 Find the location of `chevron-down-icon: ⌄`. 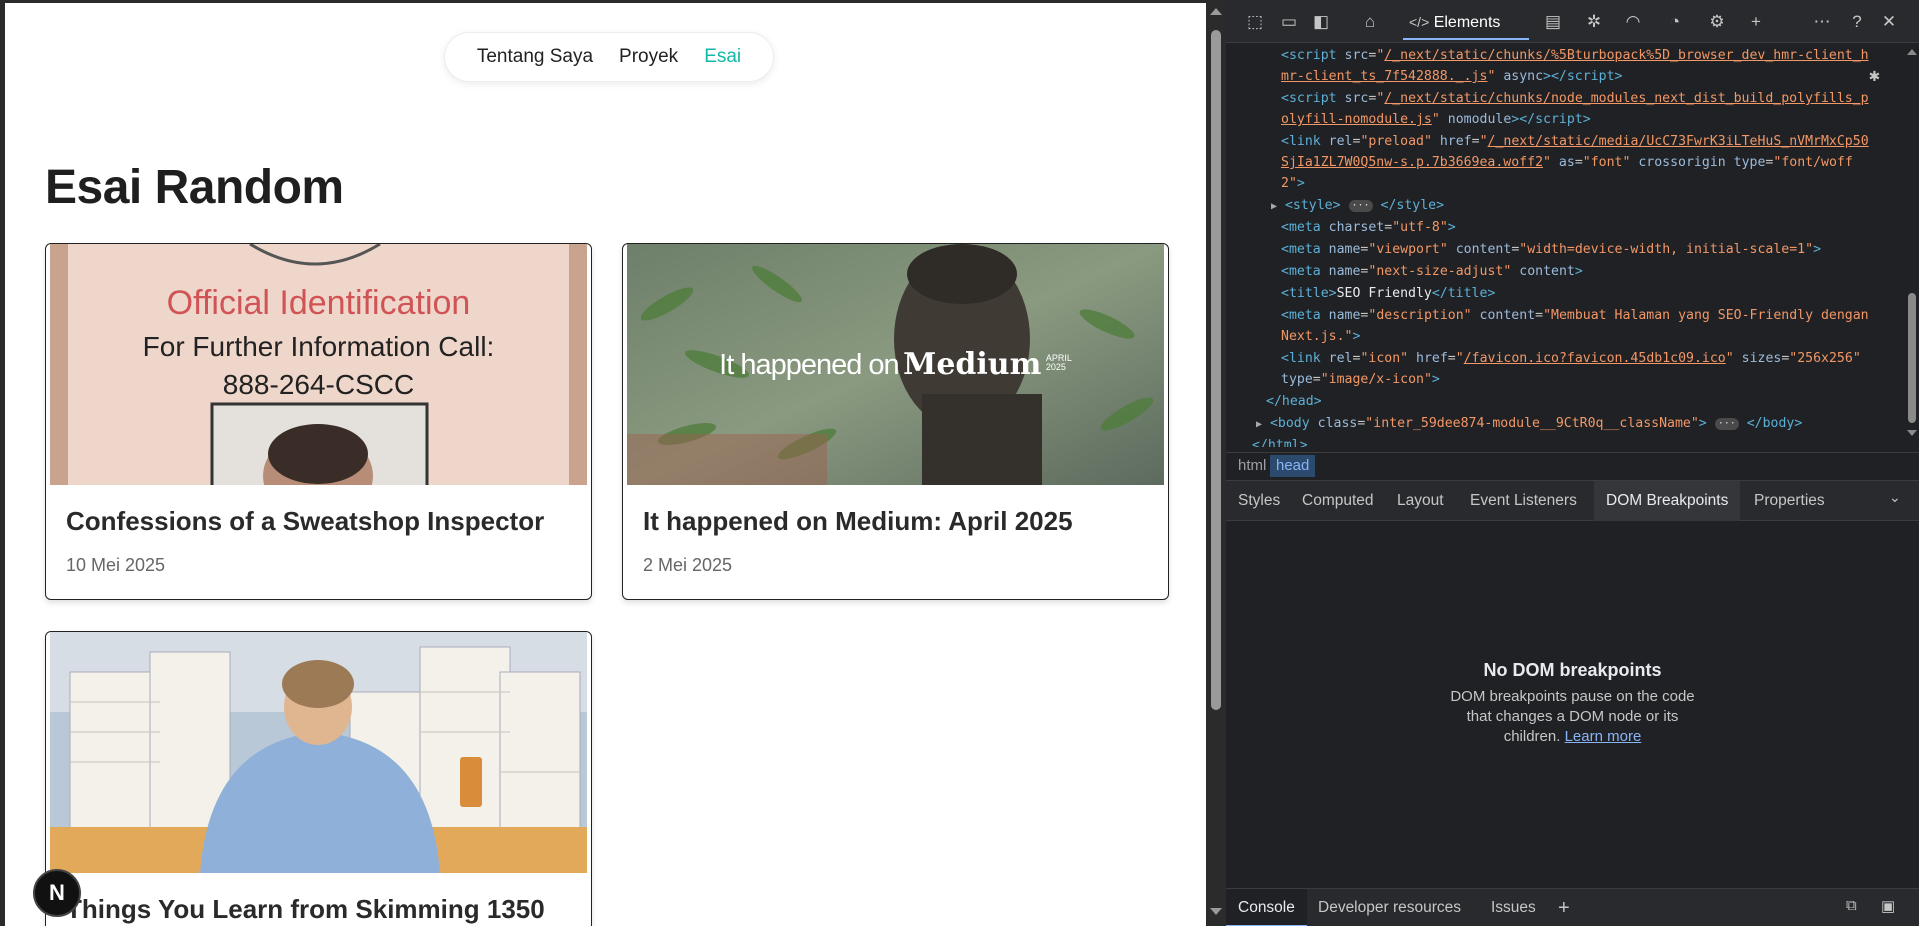

chevron-down-icon: ⌄ is located at coordinates (1895, 497).